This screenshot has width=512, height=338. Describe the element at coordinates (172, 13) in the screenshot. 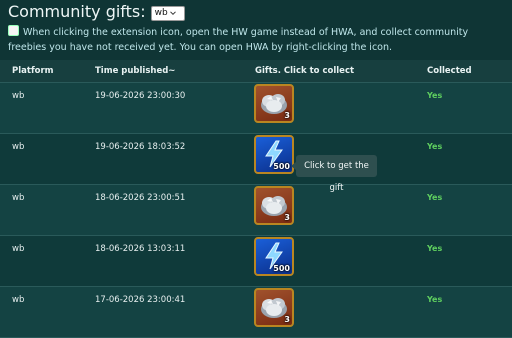

I see `chevron-down-icon` at that location.